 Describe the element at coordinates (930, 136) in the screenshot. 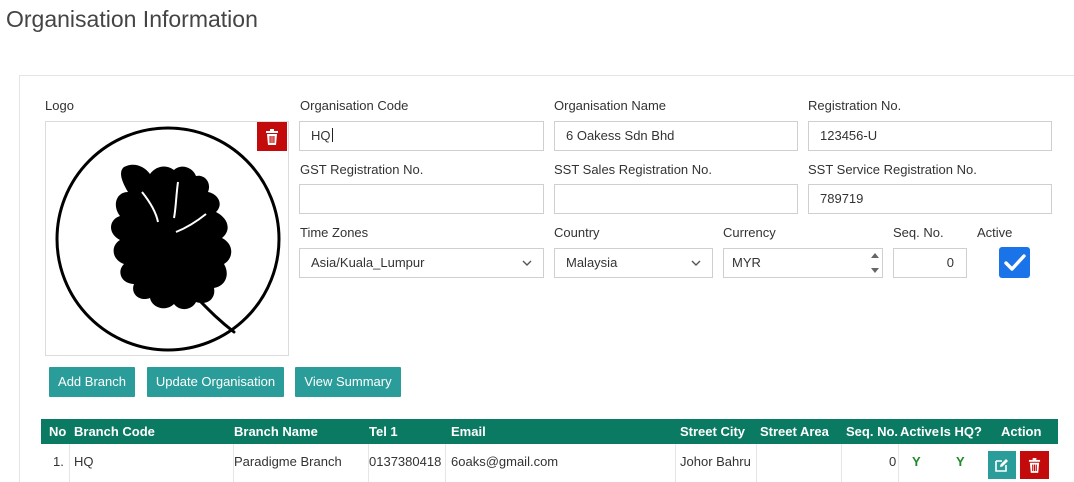

I see `reg-no-input: 123456-U` at that location.